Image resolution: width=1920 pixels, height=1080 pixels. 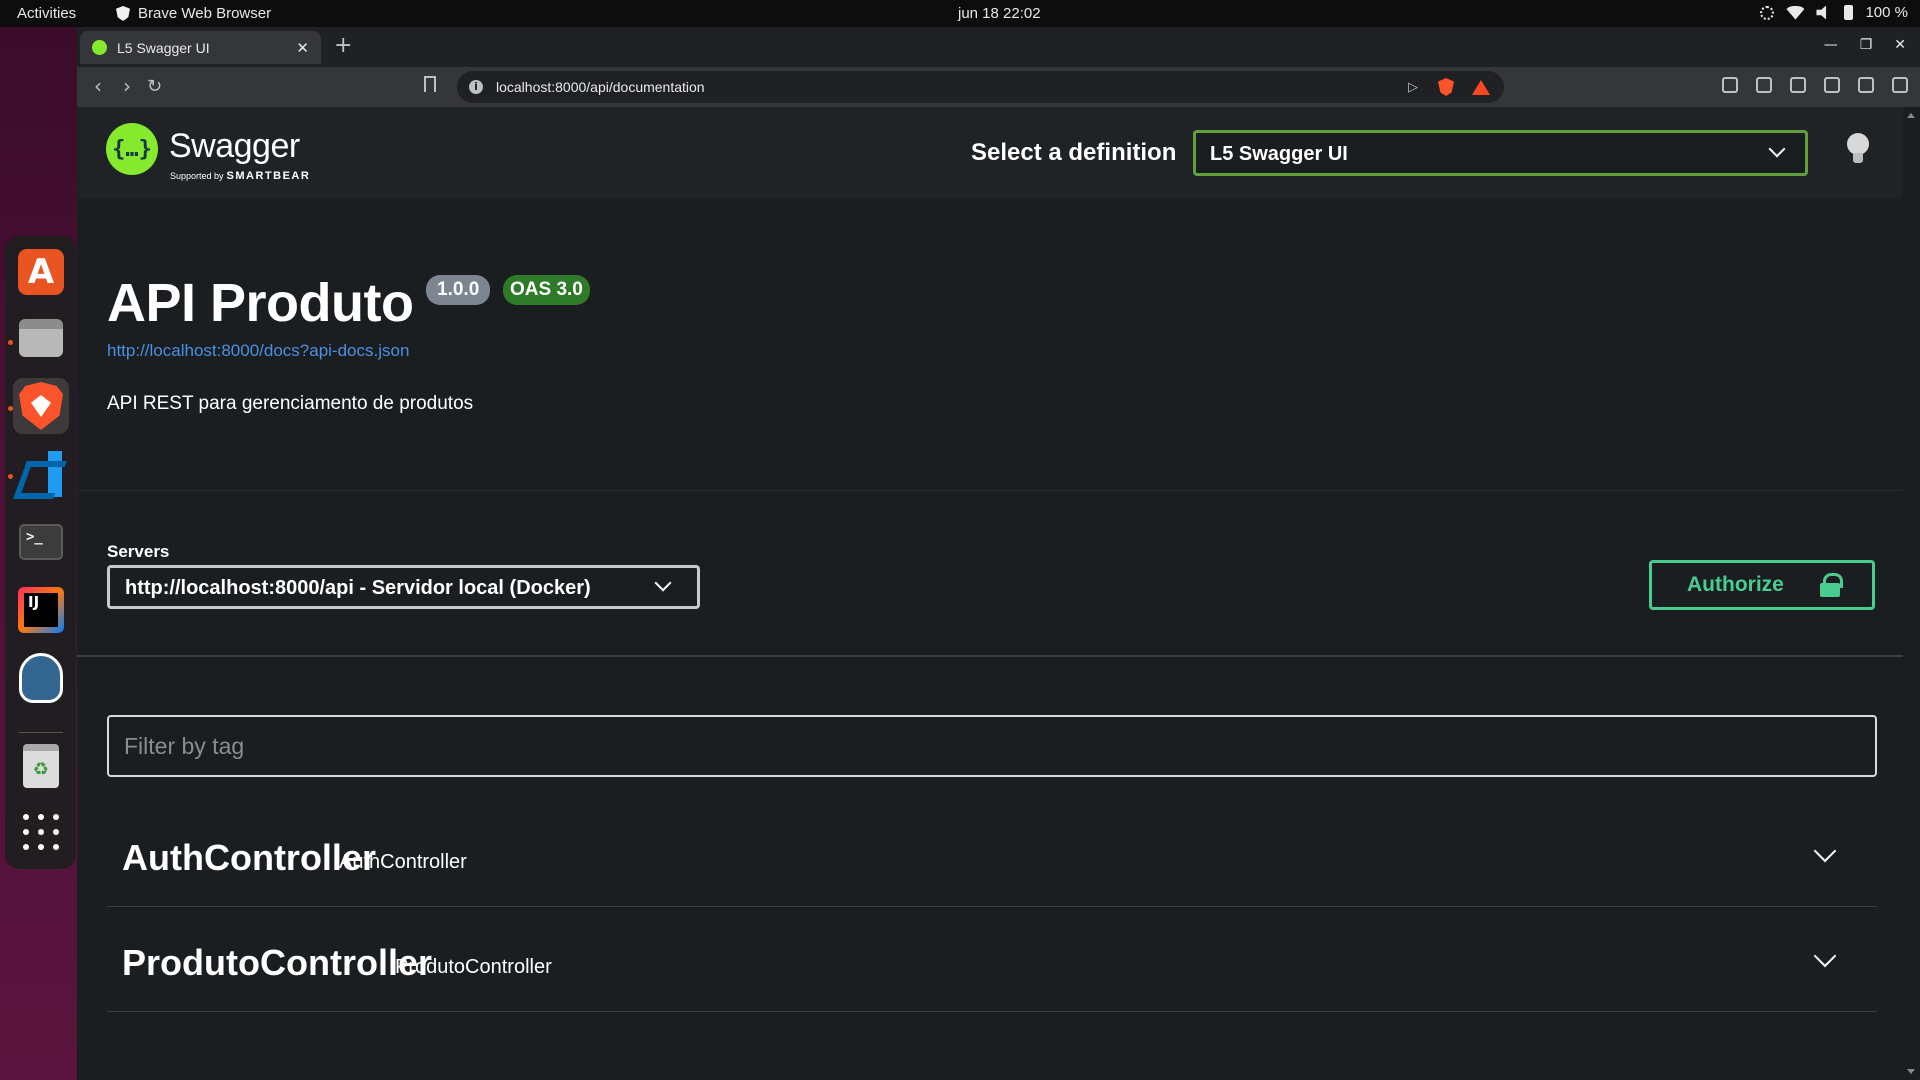 What do you see at coordinates (302, 48) in the screenshot?
I see `tab-close-icon: ✕` at bounding box center [302, 48].